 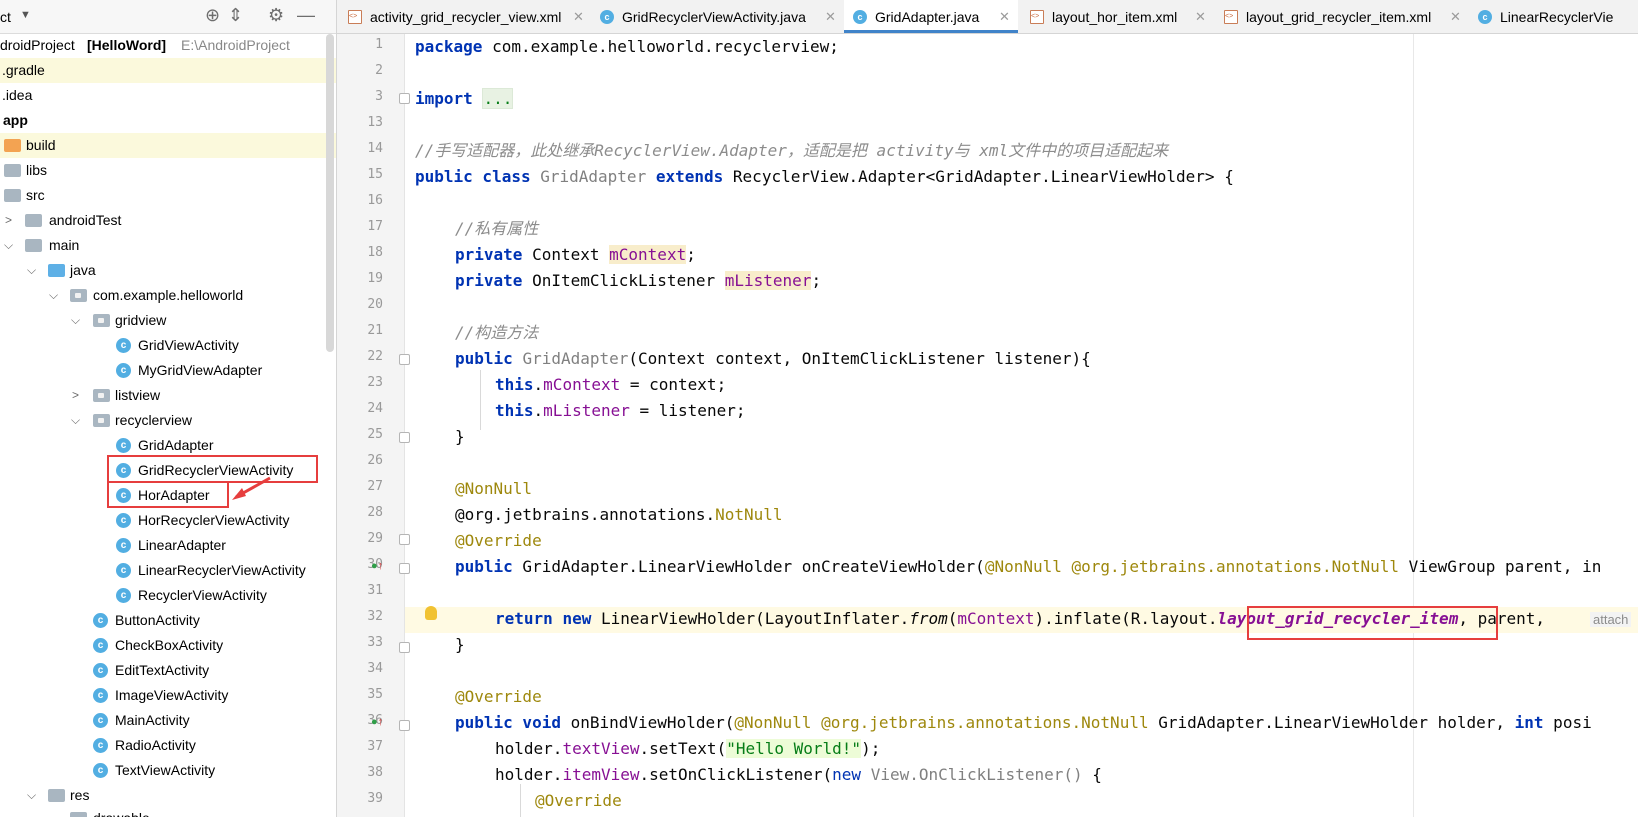 What do you see at coordinates (168, 811) in the screenshot?
I see `tree-row-drawable: ⌵ drawable` at bounding box center [168, 811].